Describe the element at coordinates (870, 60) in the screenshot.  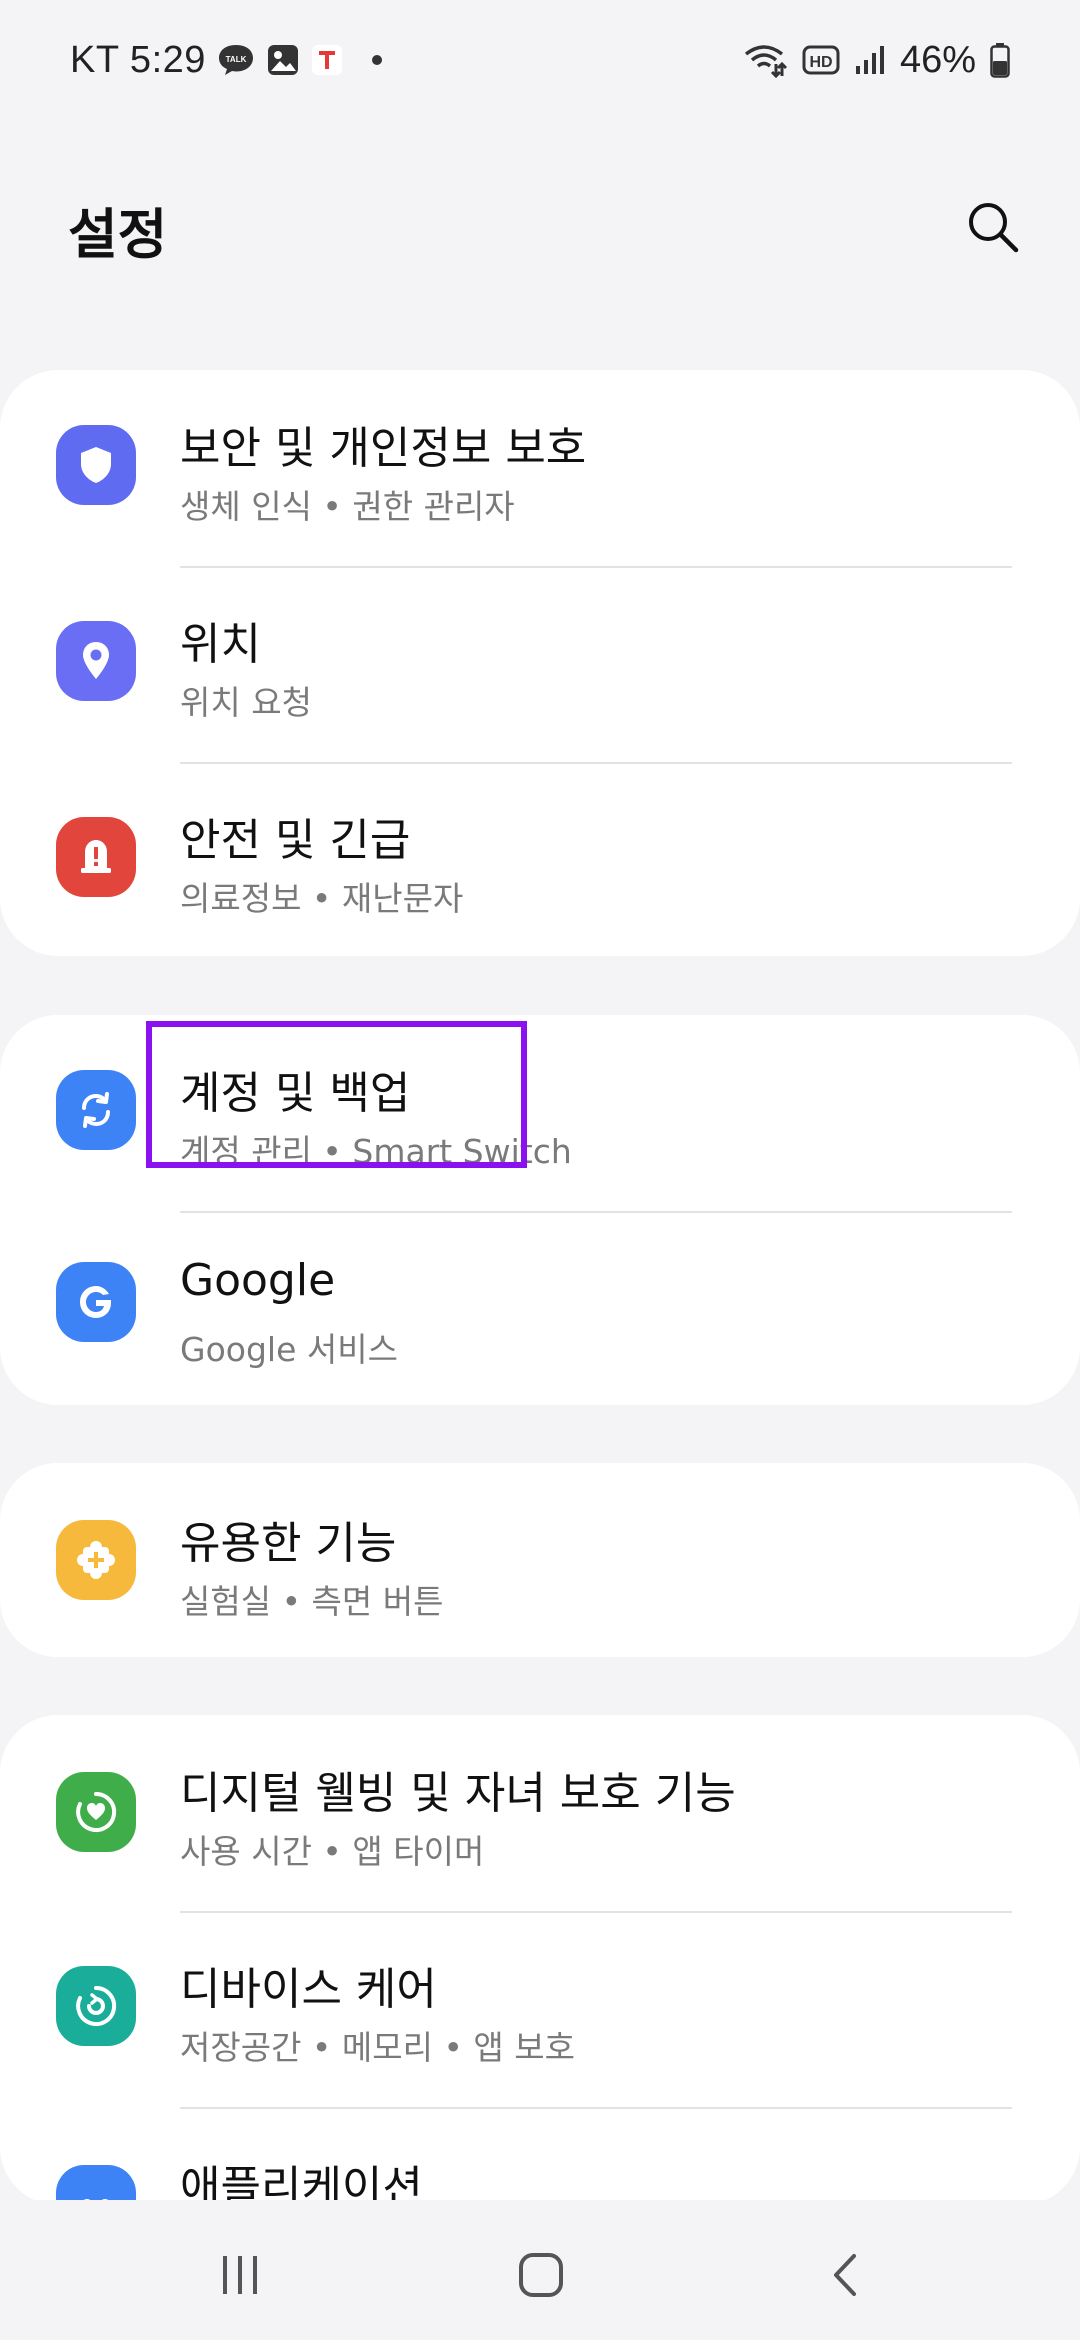
I see `signal-icon` at that location.